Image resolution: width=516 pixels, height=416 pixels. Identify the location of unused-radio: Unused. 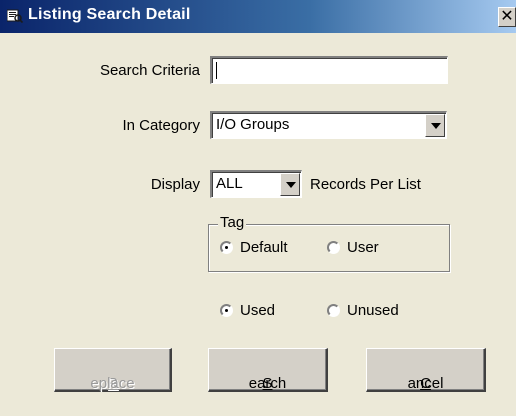
(372, 312).